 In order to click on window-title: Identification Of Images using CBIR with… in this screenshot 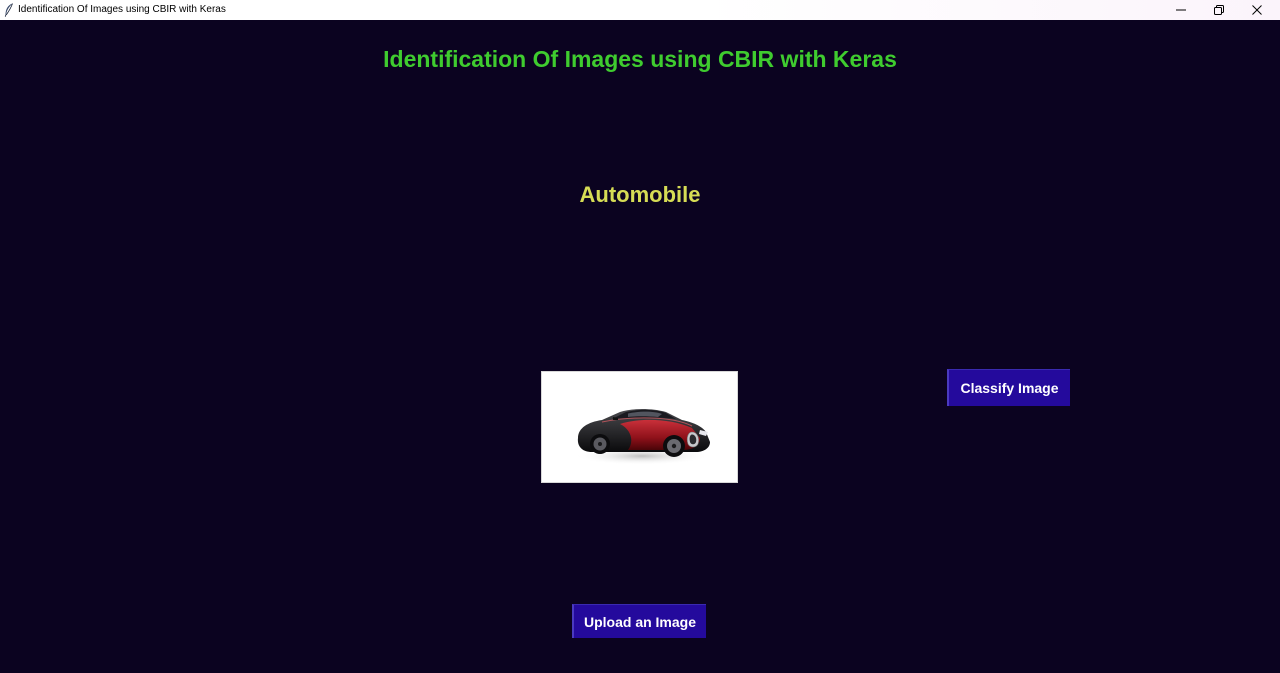, I will do `click(122, 9)`.